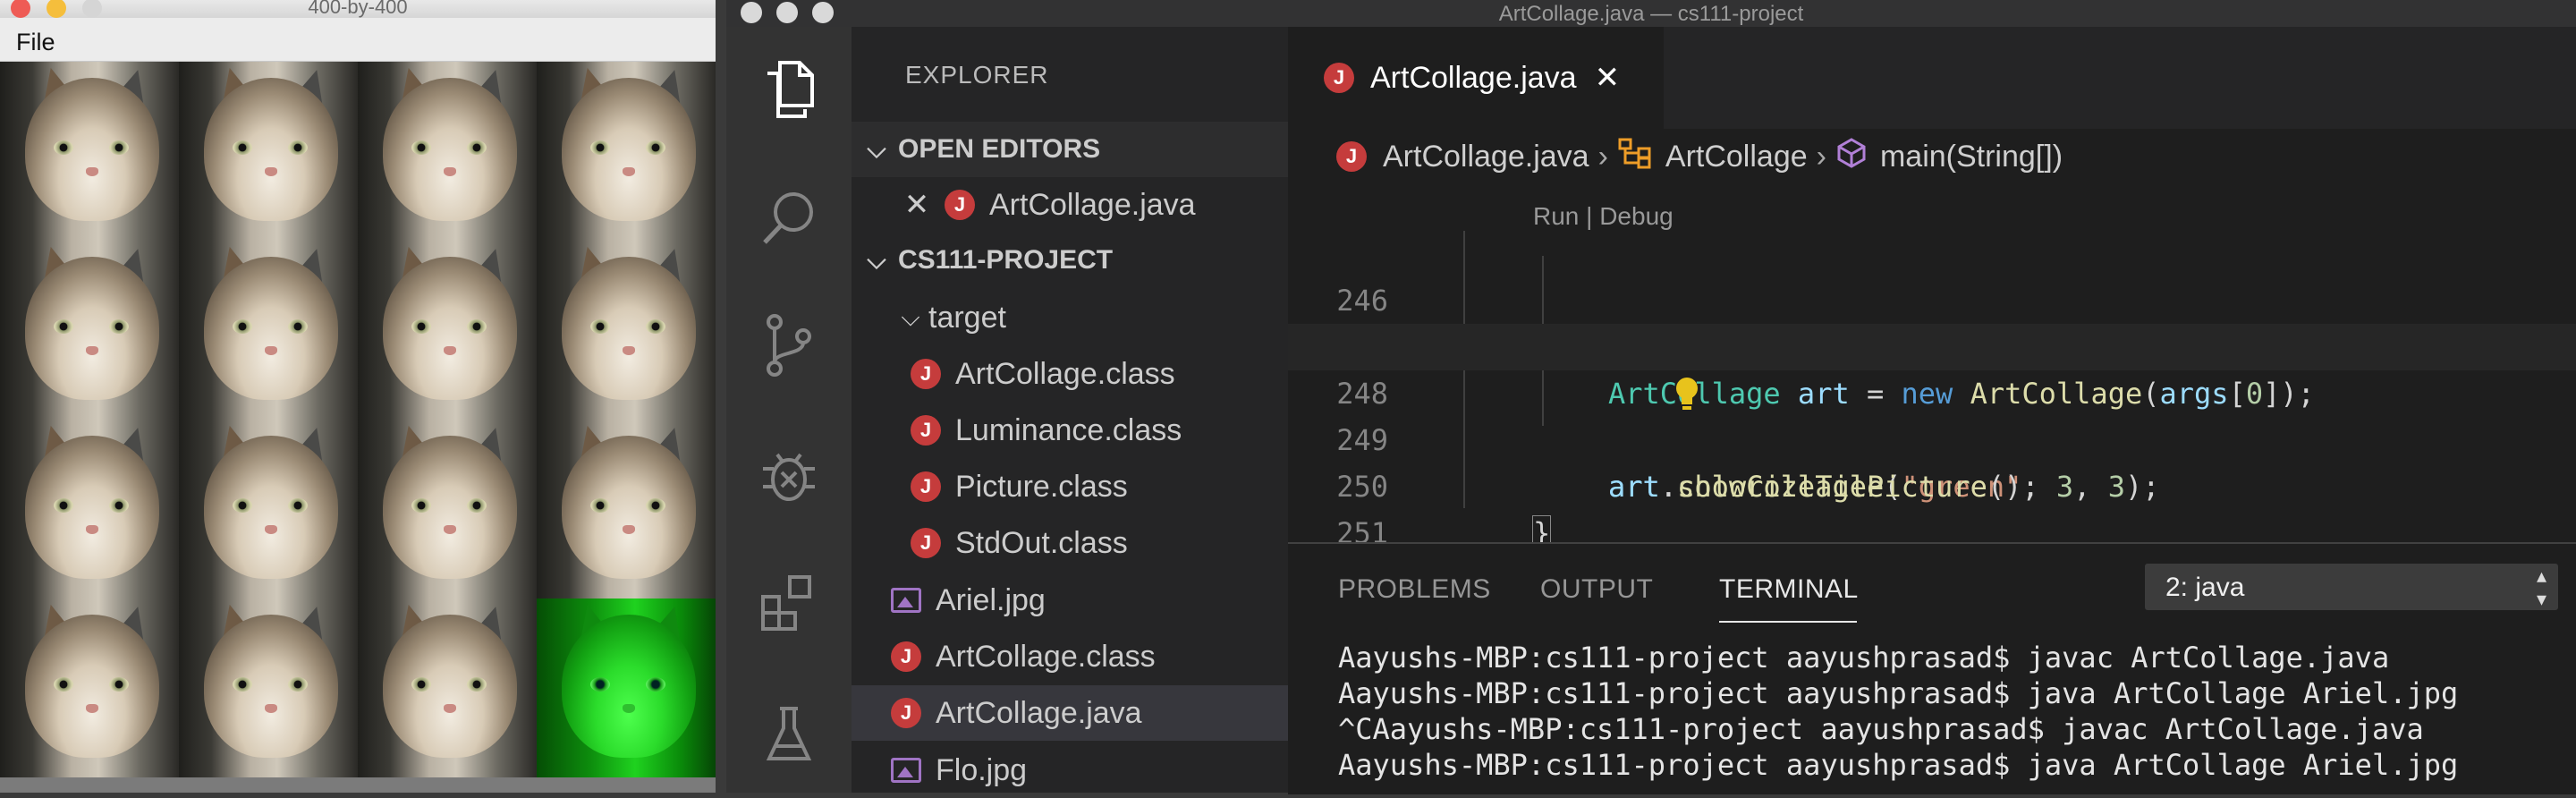  Describe the element at coordinates (789, 90) in the screenshot. I see `files-icon` at that location.